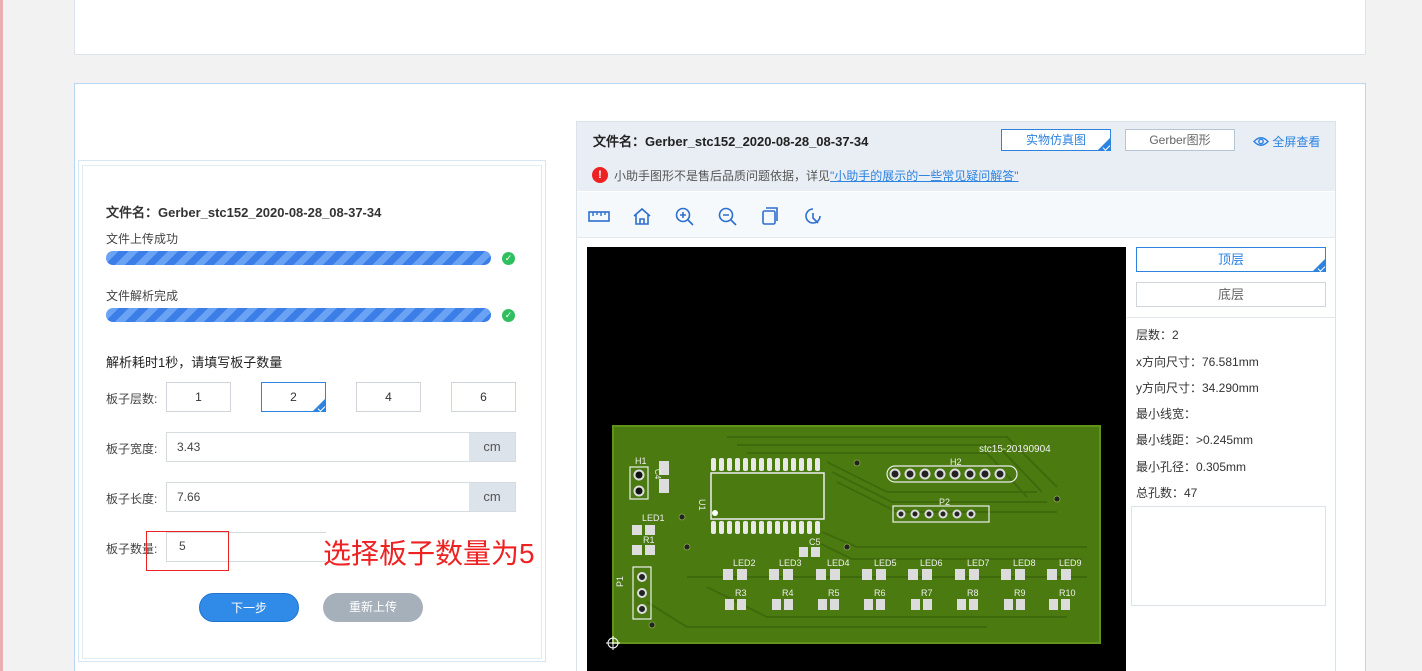 The image size is (1422, 671). Describe the element at coordinates (931, 563) in the screenshot. I see `silk-led6: LED6` at that location.